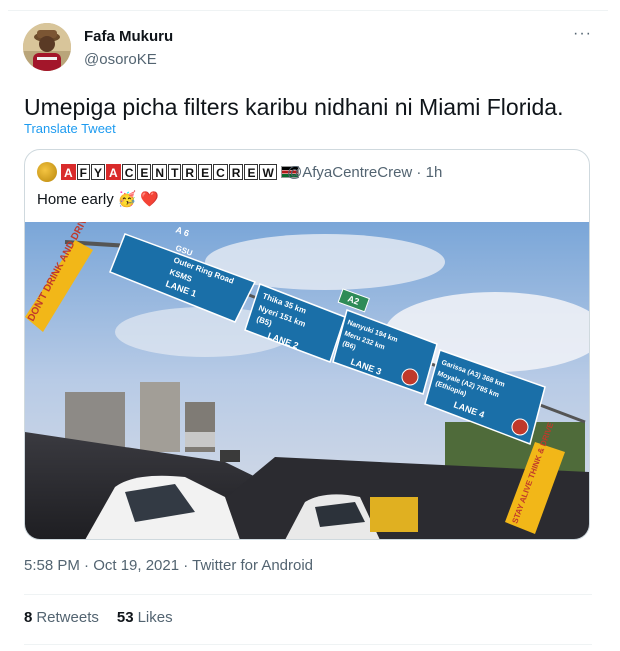  I want to click on likes-stat: 53 Likes, so click(145, 617).